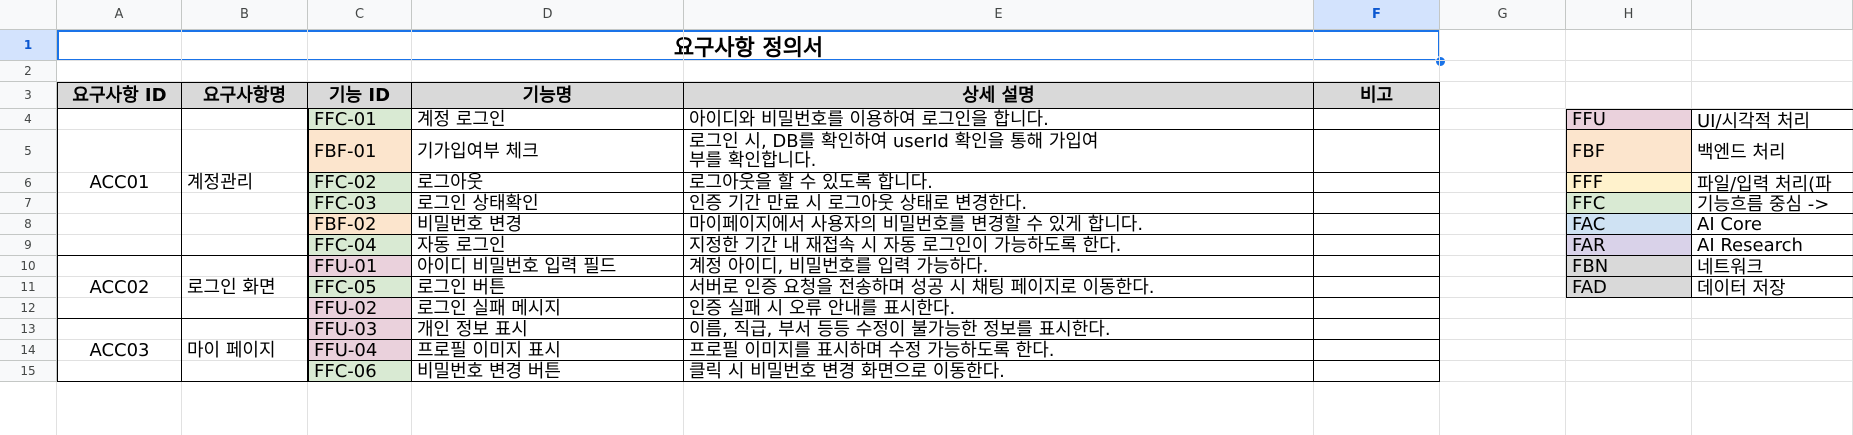 This screenshot has height=435, width=1853. I want to click on table-header-cell: 기능명, so click(548, 95).